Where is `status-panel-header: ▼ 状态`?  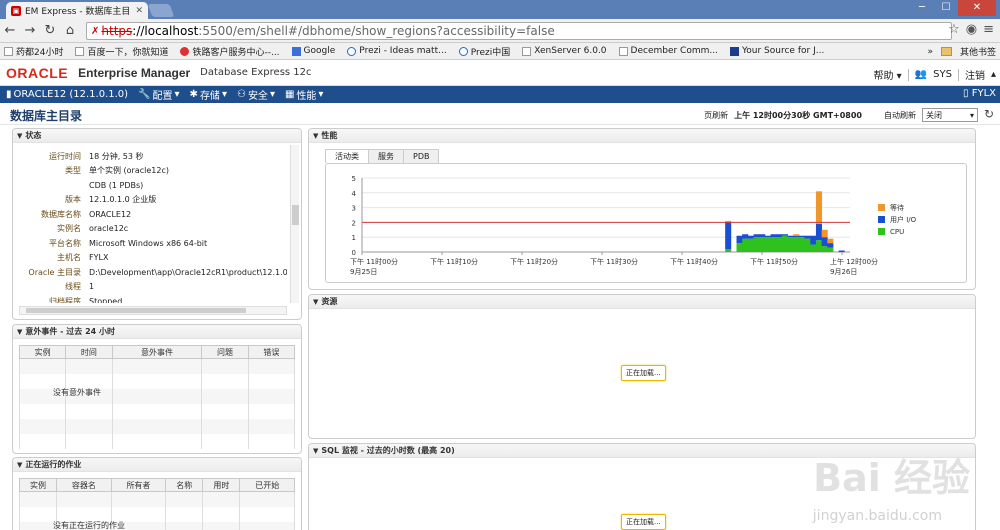 status-panel-header: ▼ 状态 is located at coordinates (157, 136).